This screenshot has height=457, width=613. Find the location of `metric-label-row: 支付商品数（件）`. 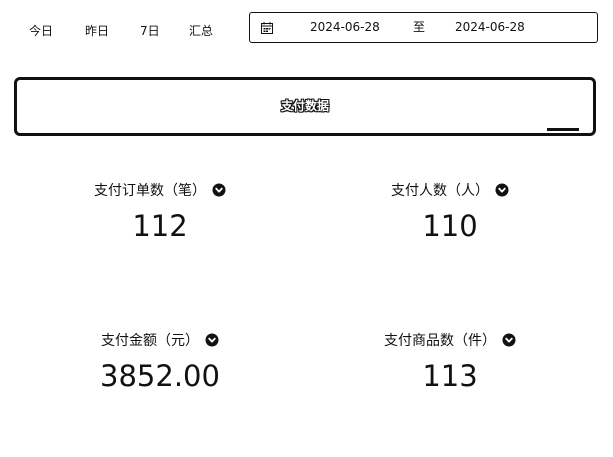

metric-label-row: 支付商品数（件） is located at coordinates (450, 340).